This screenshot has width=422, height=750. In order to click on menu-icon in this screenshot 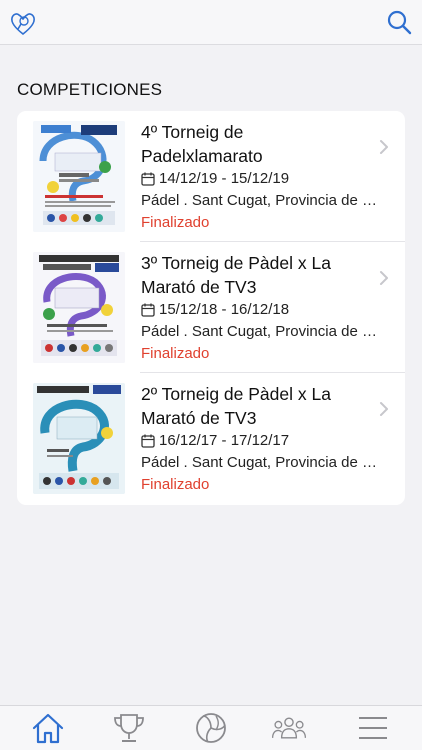, I will do `click(373, 728)`.